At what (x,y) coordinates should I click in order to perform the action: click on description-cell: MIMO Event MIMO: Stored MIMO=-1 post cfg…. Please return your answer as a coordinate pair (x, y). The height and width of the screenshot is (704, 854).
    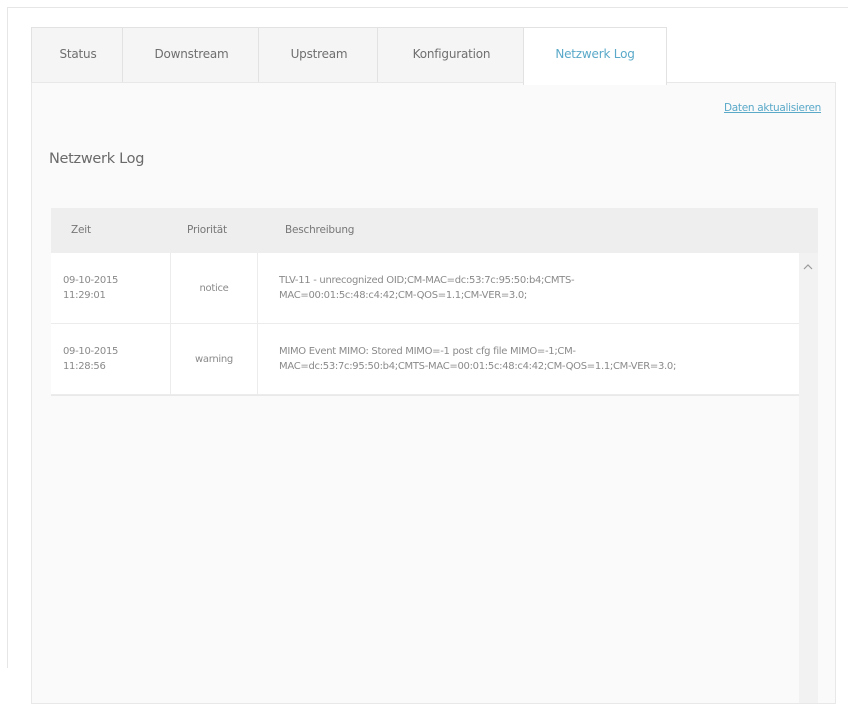
    Looking at the image, I should click on (528, 359).